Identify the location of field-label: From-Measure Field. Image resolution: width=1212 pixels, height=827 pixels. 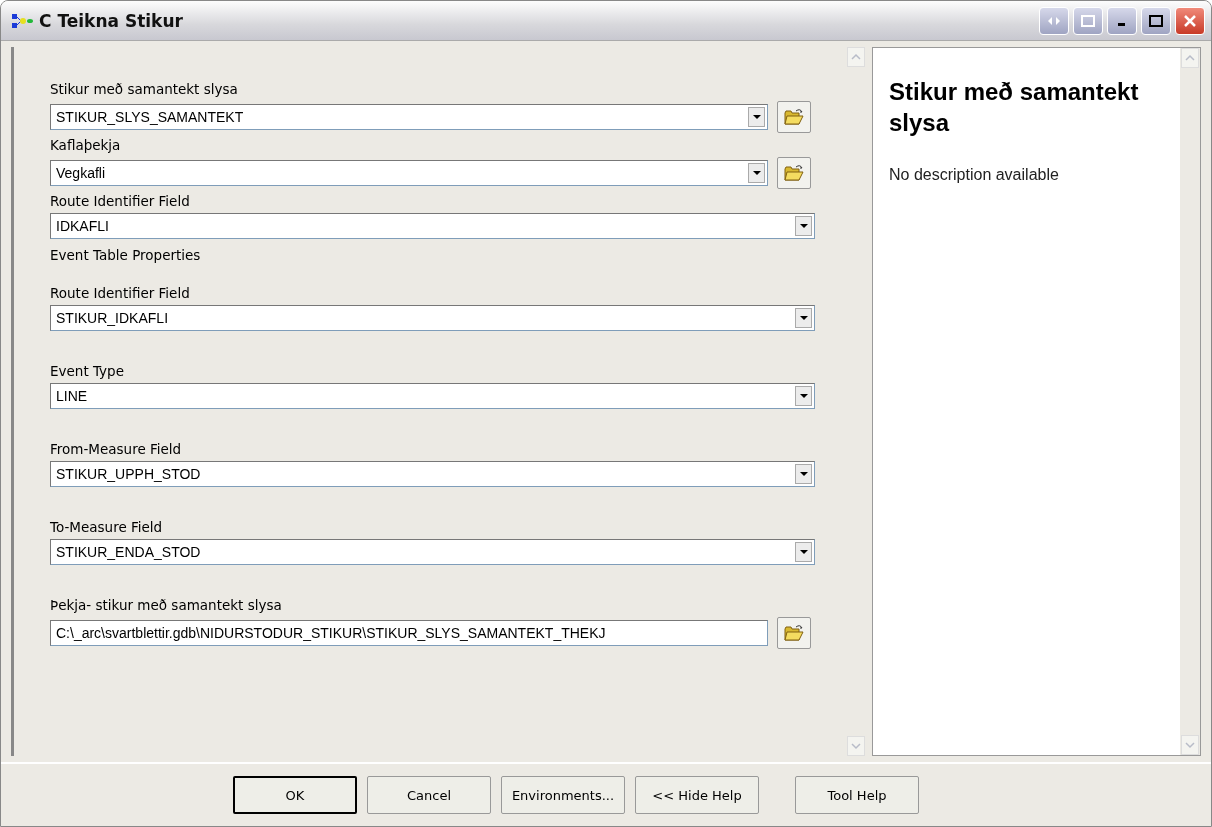
(116, 449).